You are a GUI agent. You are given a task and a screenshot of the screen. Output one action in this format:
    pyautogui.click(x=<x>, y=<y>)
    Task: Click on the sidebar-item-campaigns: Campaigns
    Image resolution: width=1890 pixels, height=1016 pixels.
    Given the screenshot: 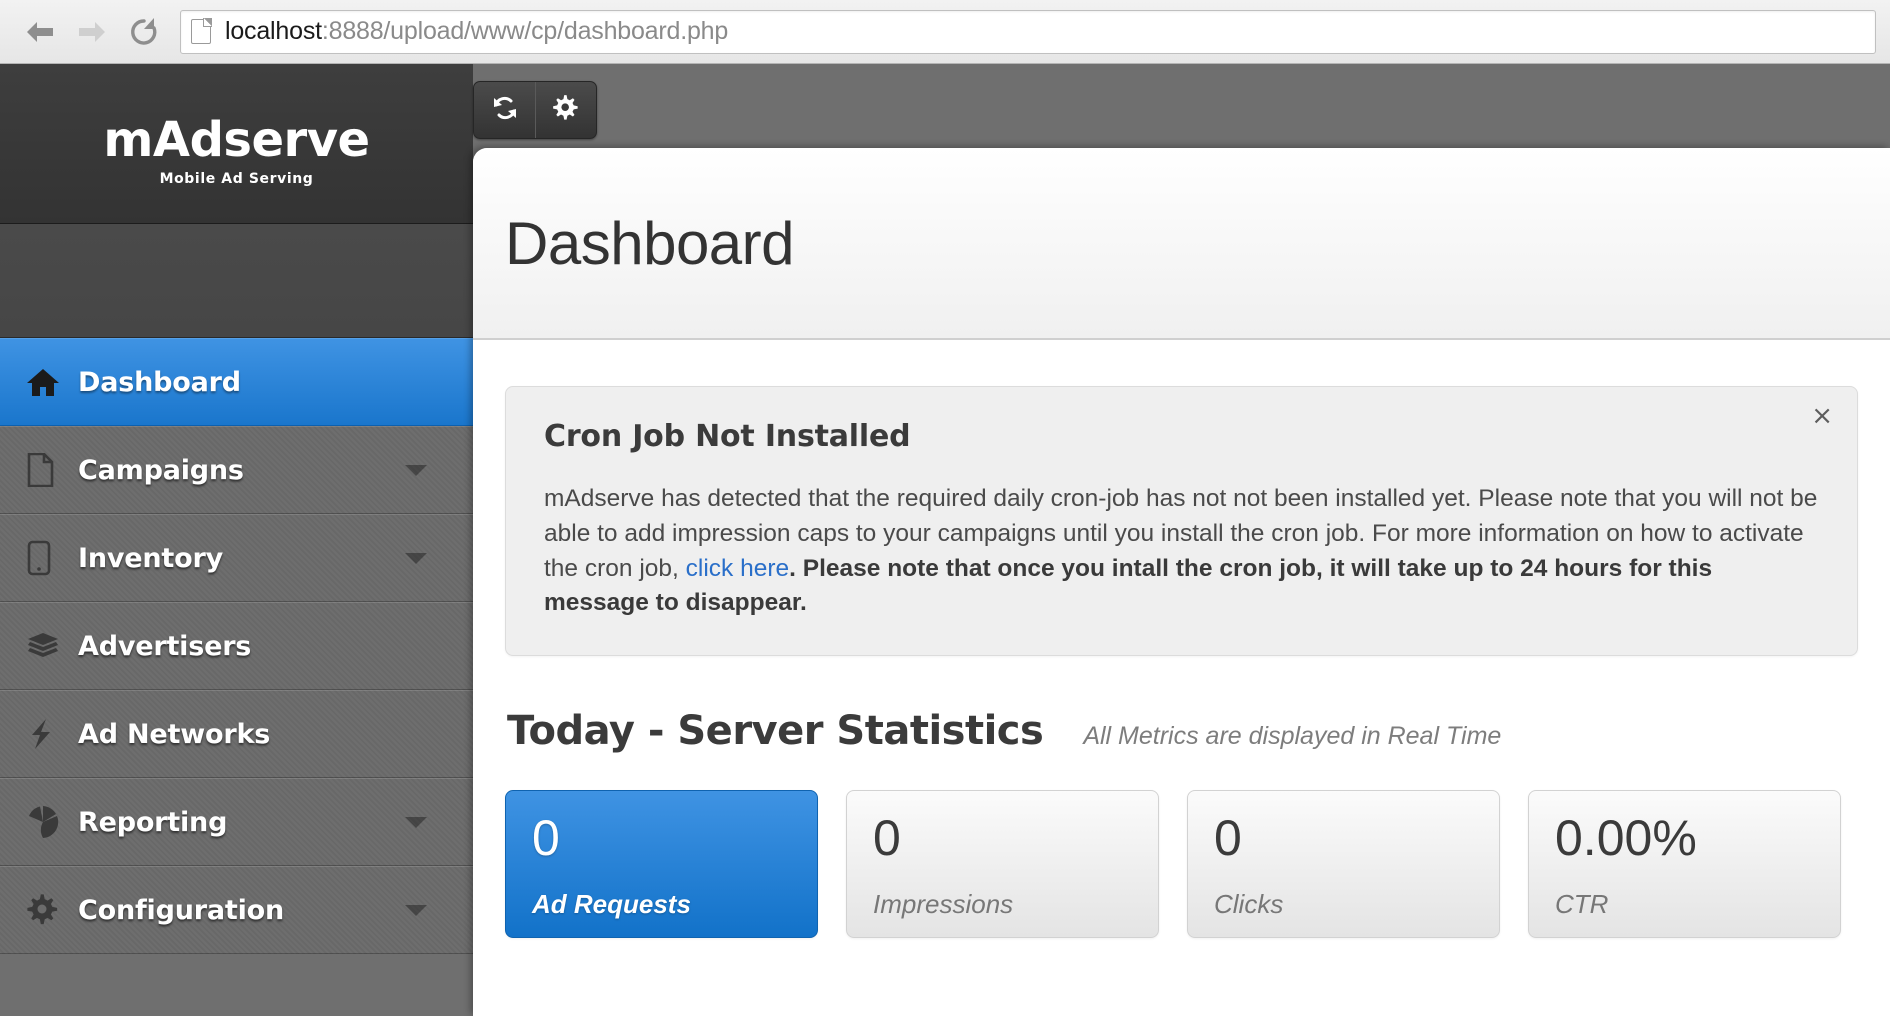 What is the action you would take?
    pyautogui.click(x=236, y=470)
    